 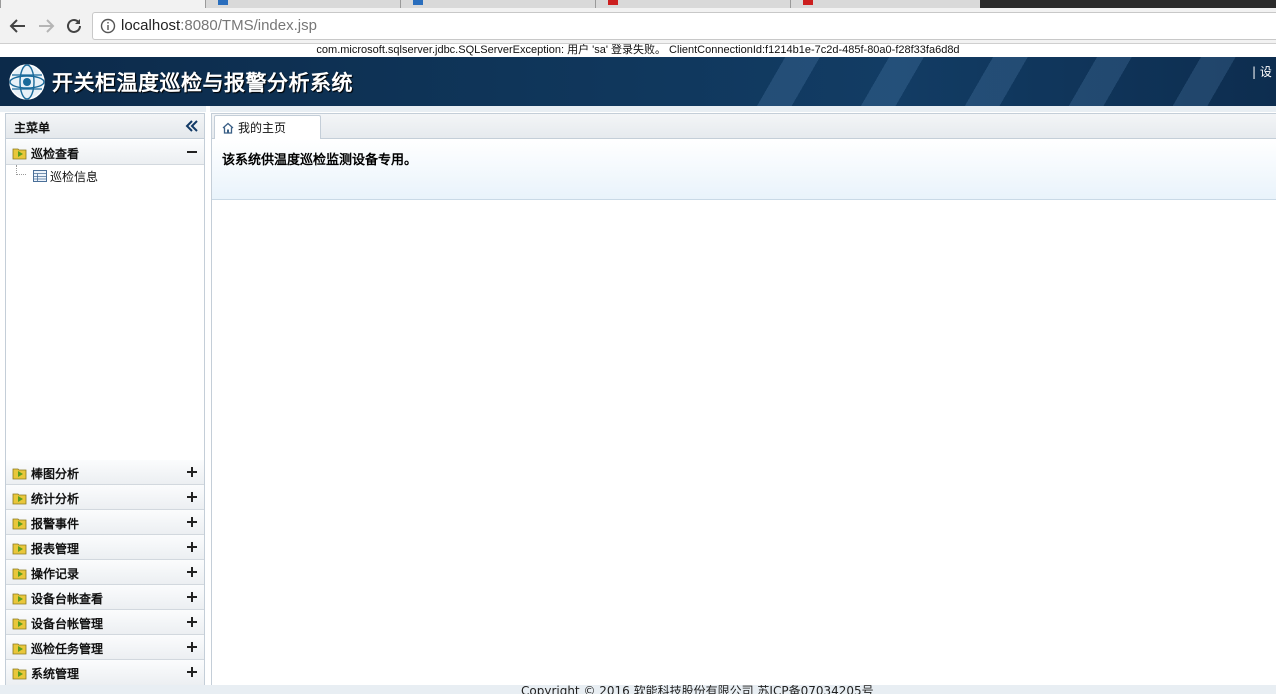 What do you see at coordinates (1262, 71) in the screenshot?
I see `settings-link: | 设` at bounding box center [1262, 71].